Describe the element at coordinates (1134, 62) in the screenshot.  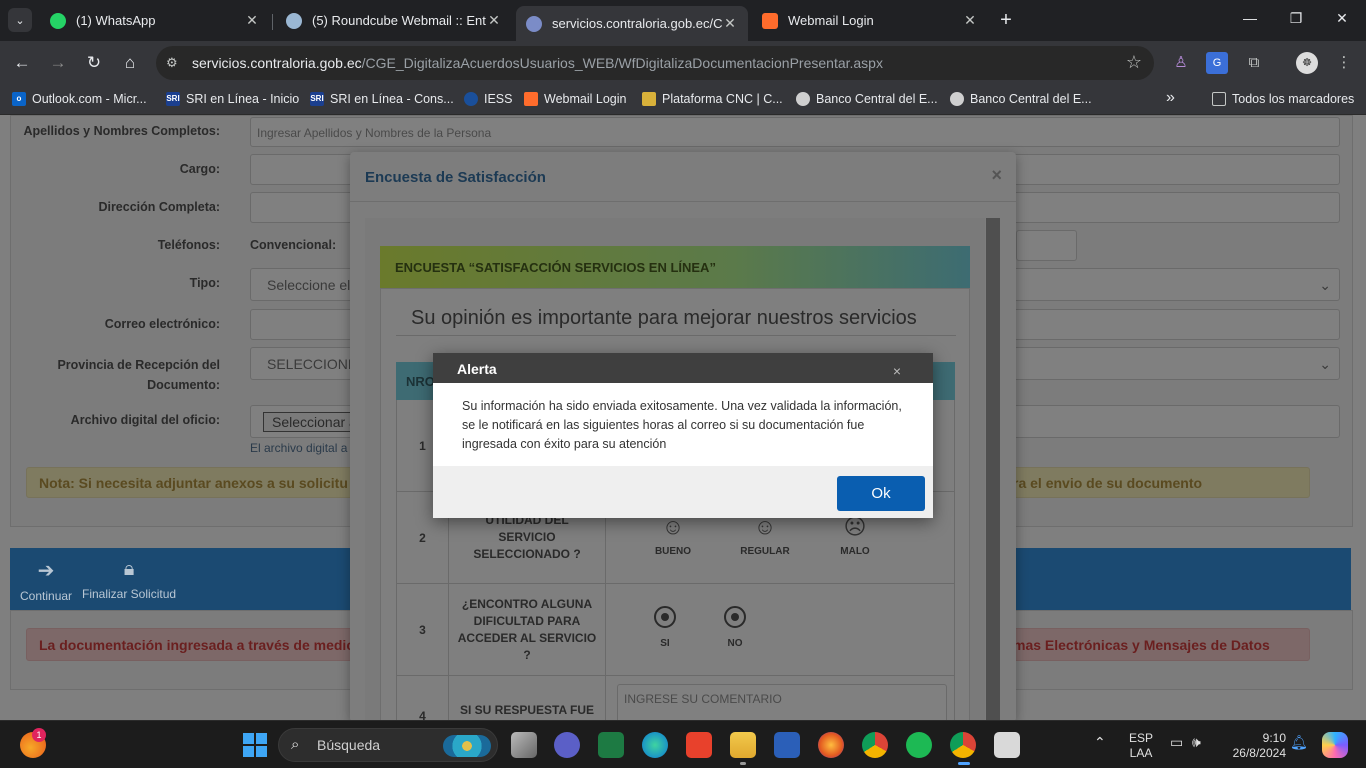
I see `bookmark-star-icon: ☆` at that location.